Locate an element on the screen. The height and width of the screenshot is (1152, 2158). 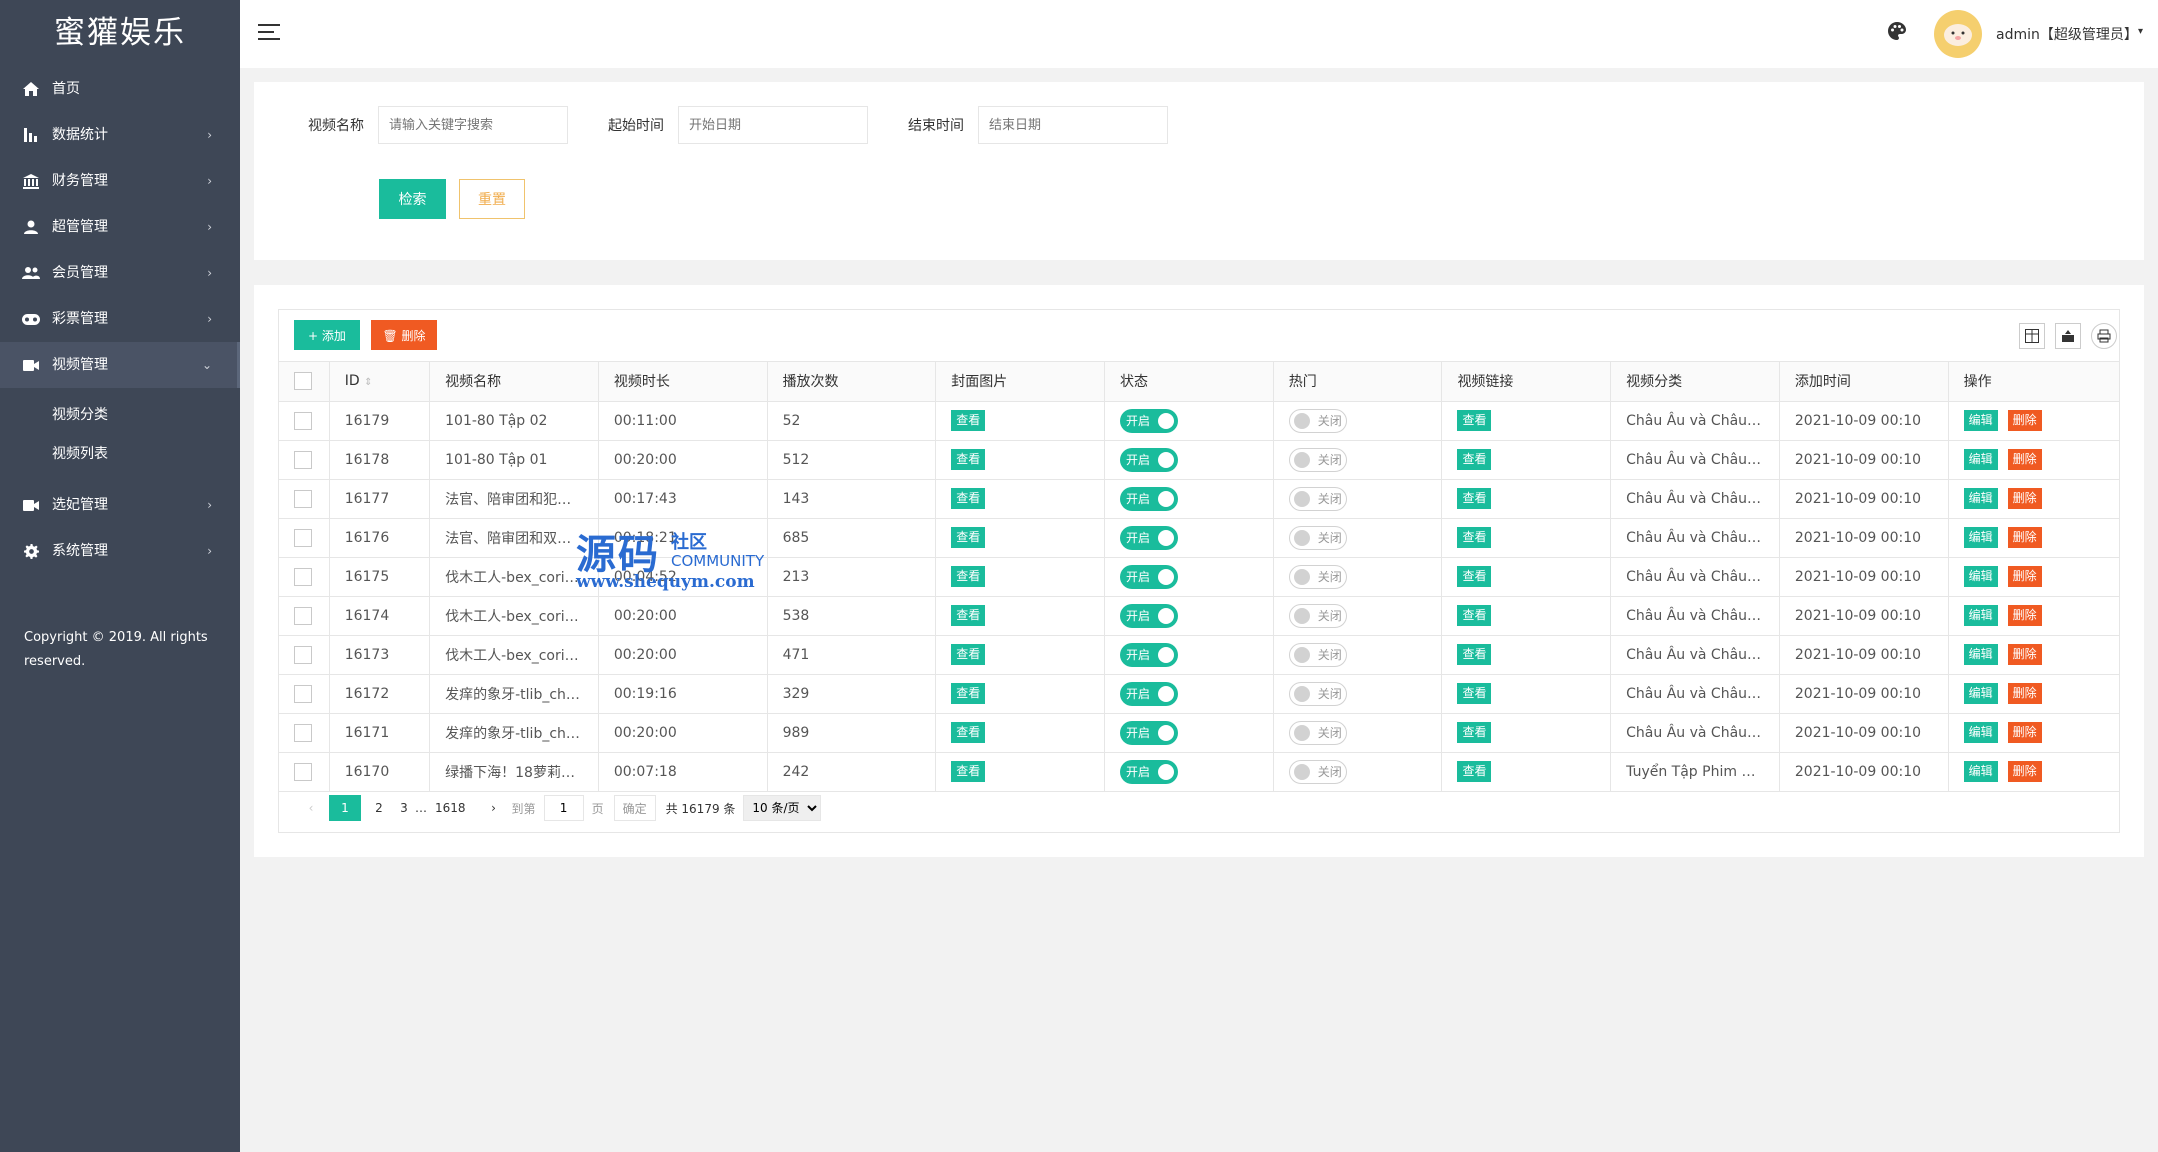
prev-page-icon: ‹ is located at coordinates (311, 808).